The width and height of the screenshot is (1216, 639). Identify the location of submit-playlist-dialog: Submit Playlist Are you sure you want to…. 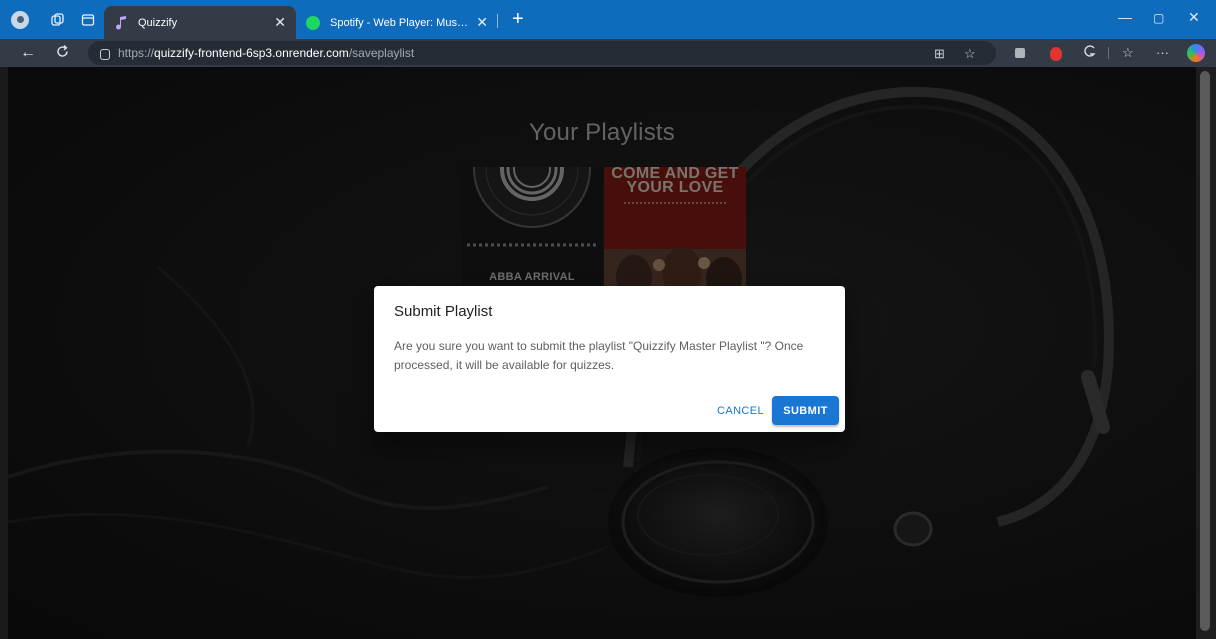
(609, 359).